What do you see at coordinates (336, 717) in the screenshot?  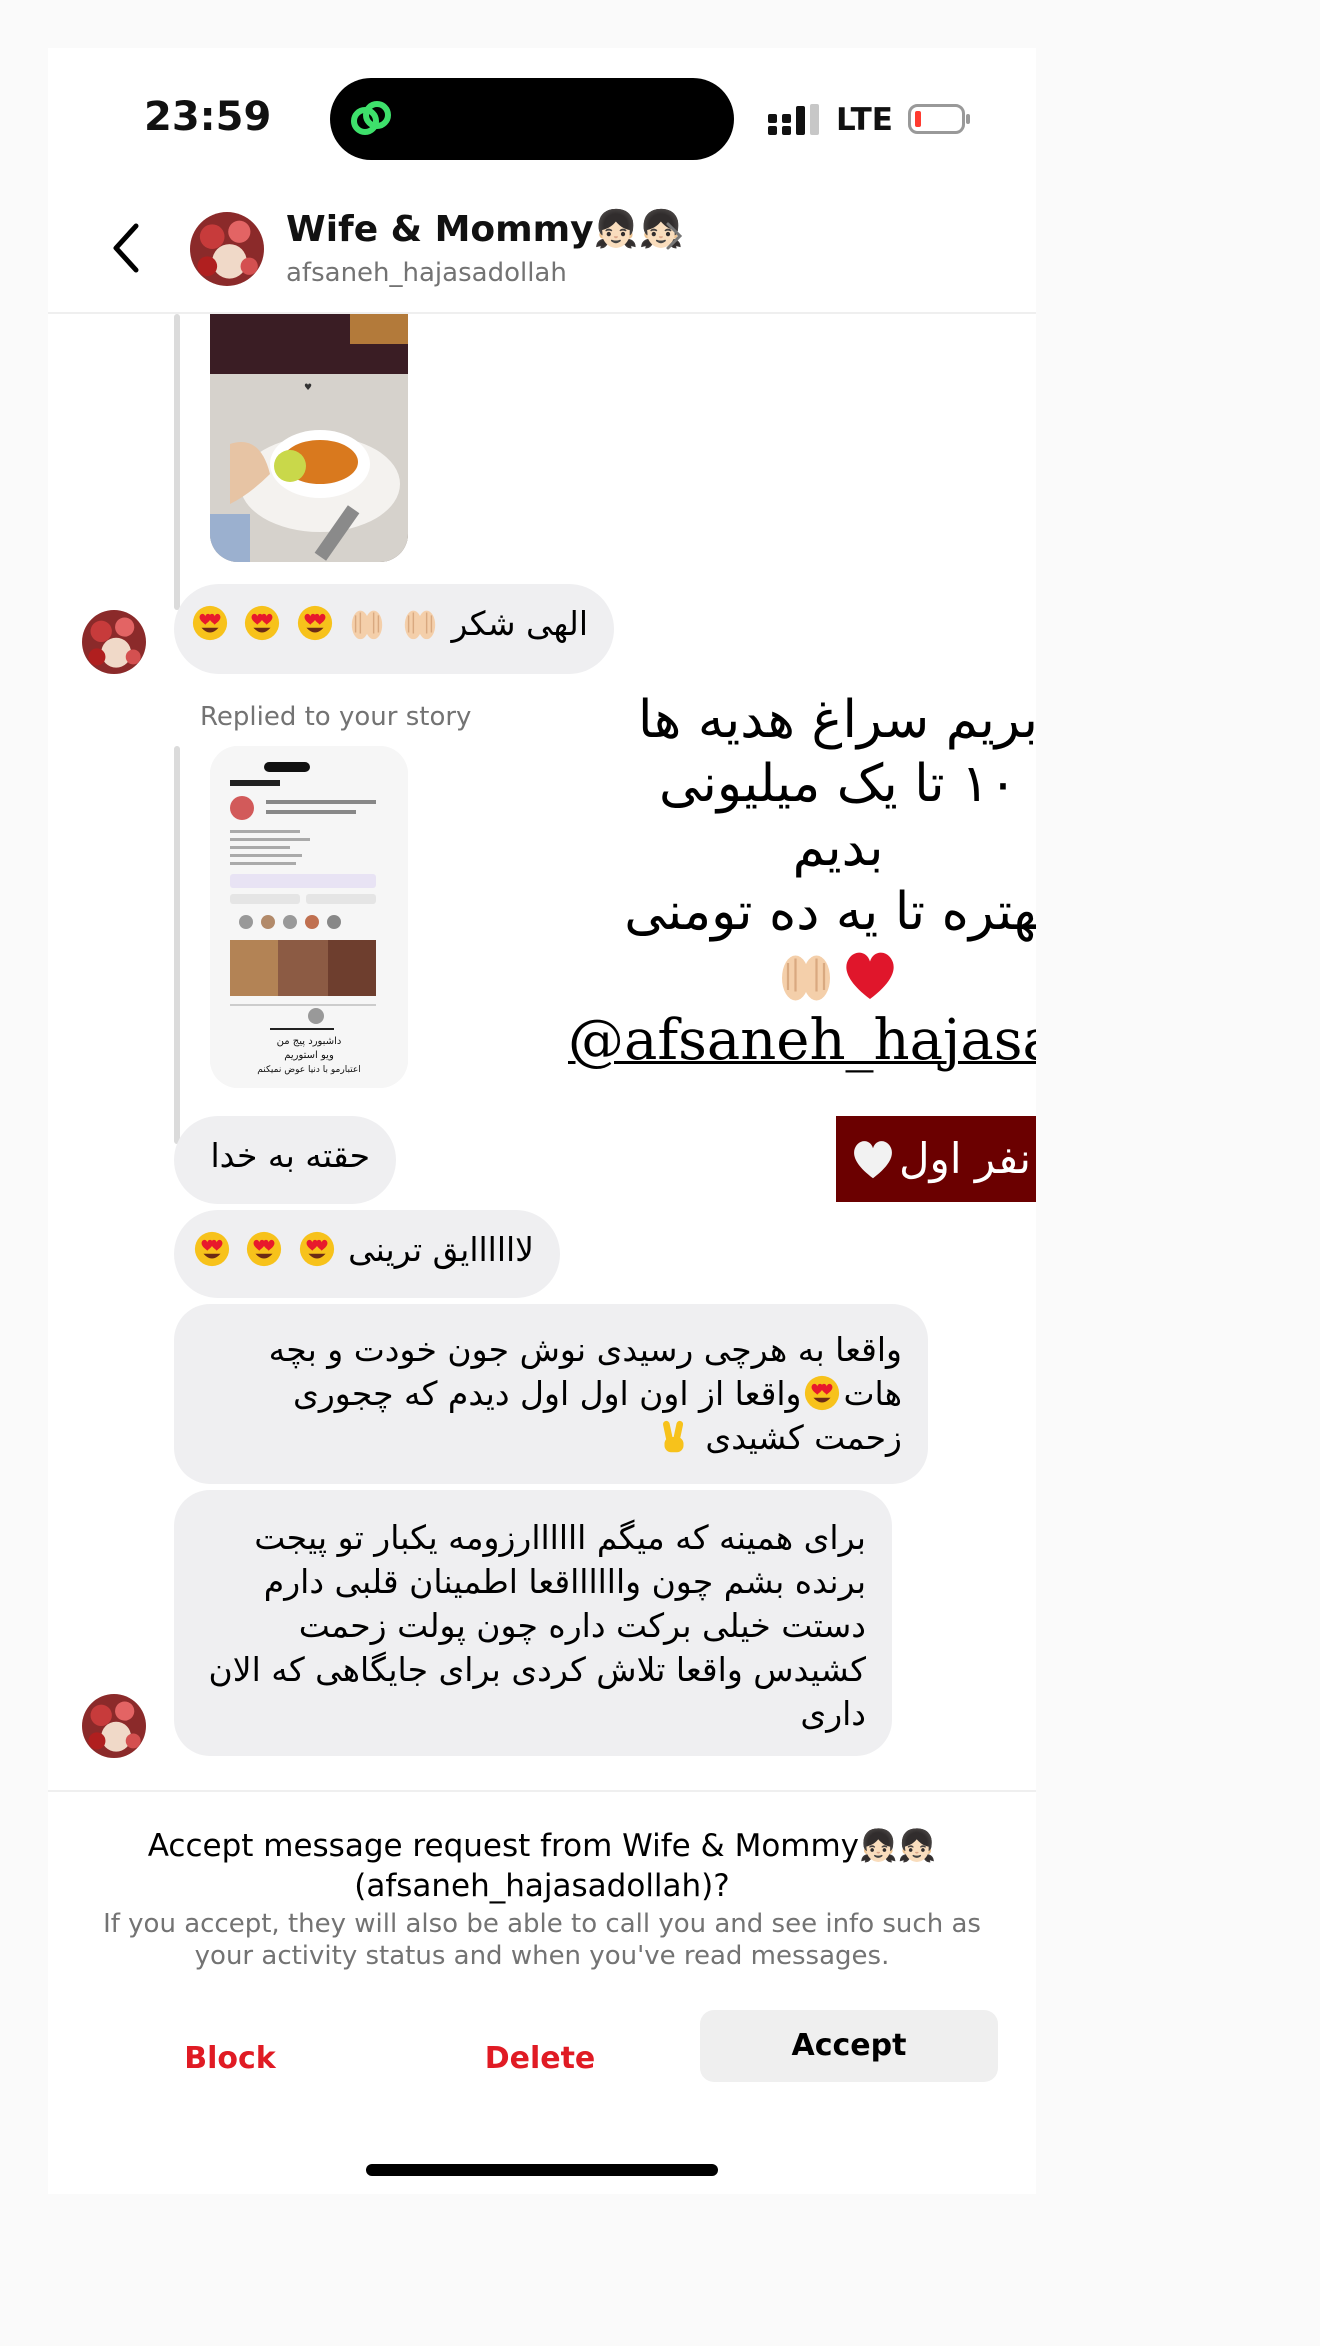 I see `replied-label: Replied to your story` at bounding box center [336, 717].